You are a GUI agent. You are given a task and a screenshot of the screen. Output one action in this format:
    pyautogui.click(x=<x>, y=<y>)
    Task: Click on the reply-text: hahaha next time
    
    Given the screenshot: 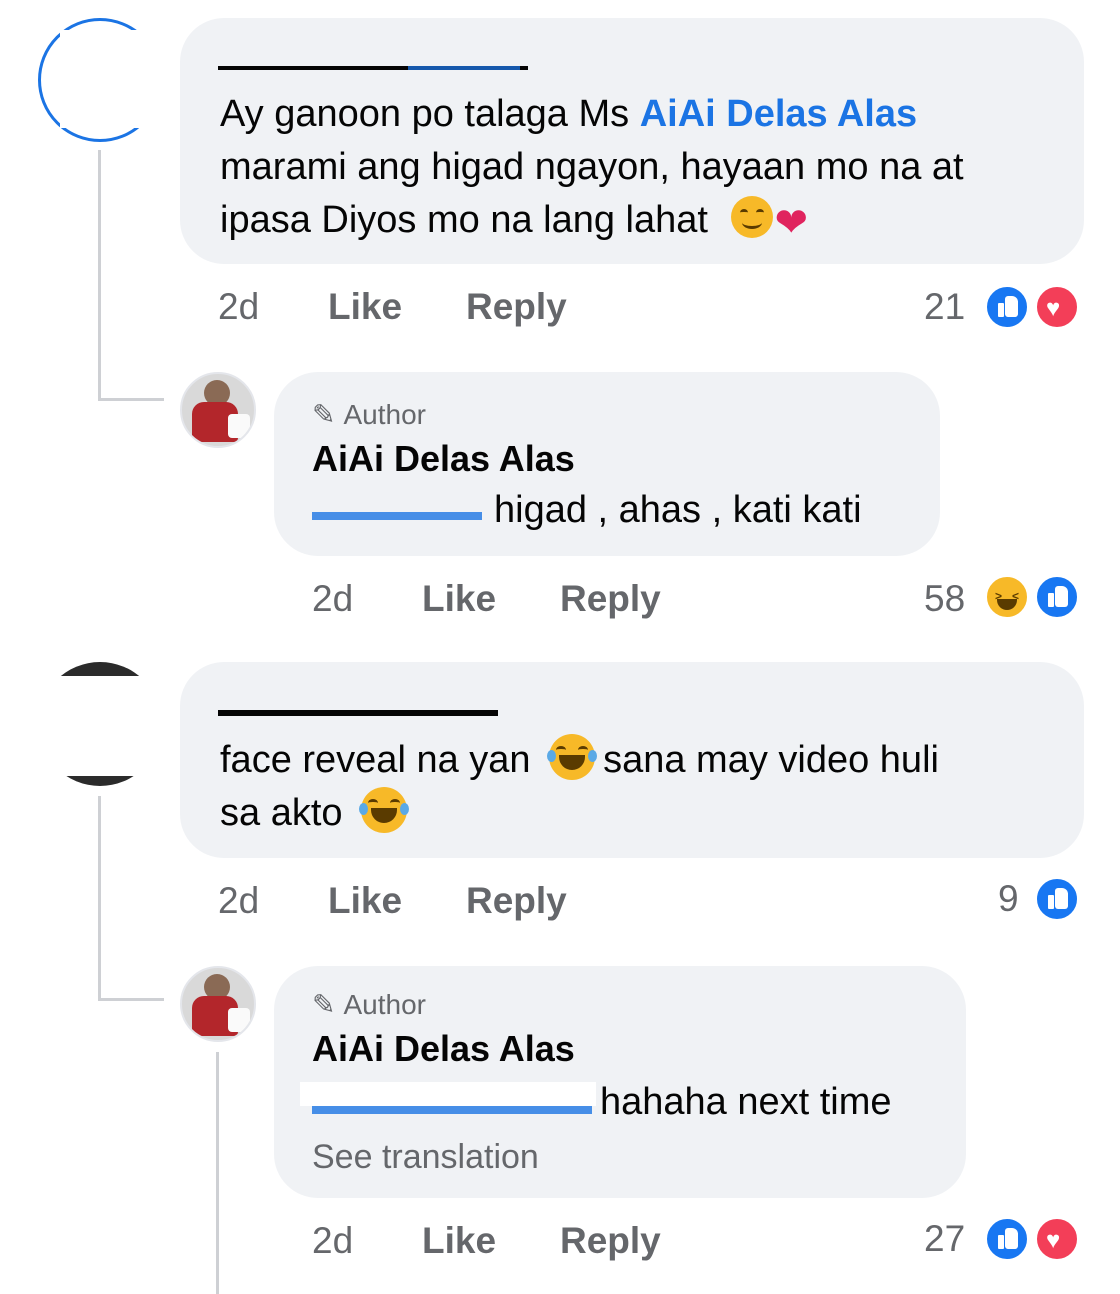 What is the action you would take?
    pyautogui.click(x=746, y=1102)
    